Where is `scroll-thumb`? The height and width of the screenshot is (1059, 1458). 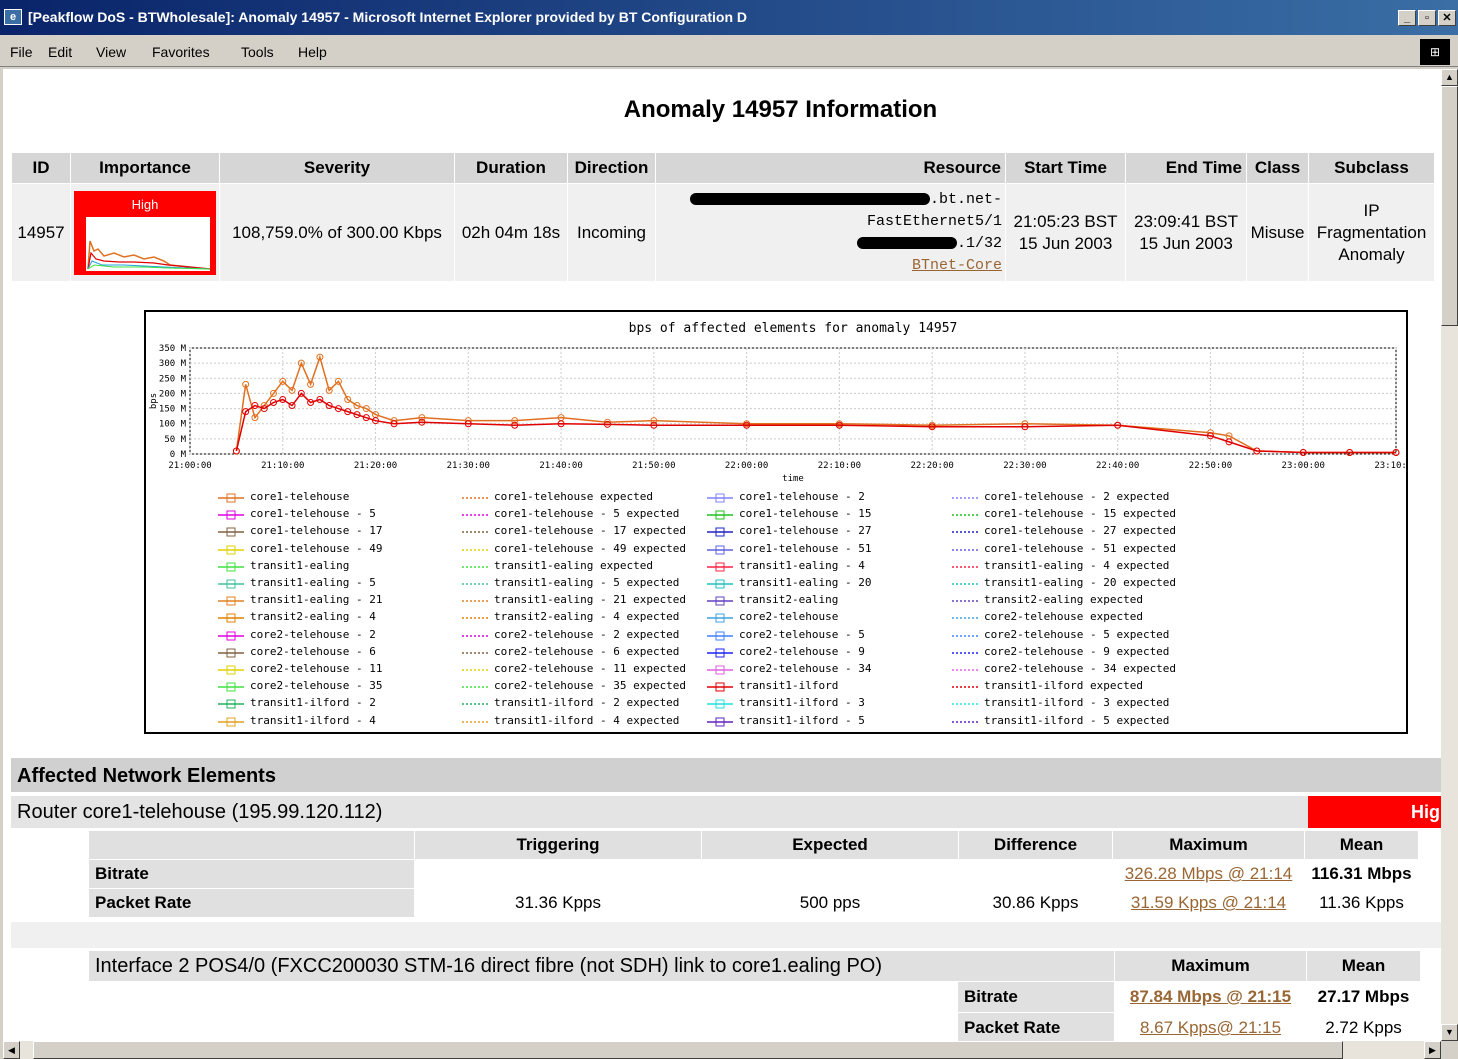 scroll-thumb is located at coordinates (1449, 206).